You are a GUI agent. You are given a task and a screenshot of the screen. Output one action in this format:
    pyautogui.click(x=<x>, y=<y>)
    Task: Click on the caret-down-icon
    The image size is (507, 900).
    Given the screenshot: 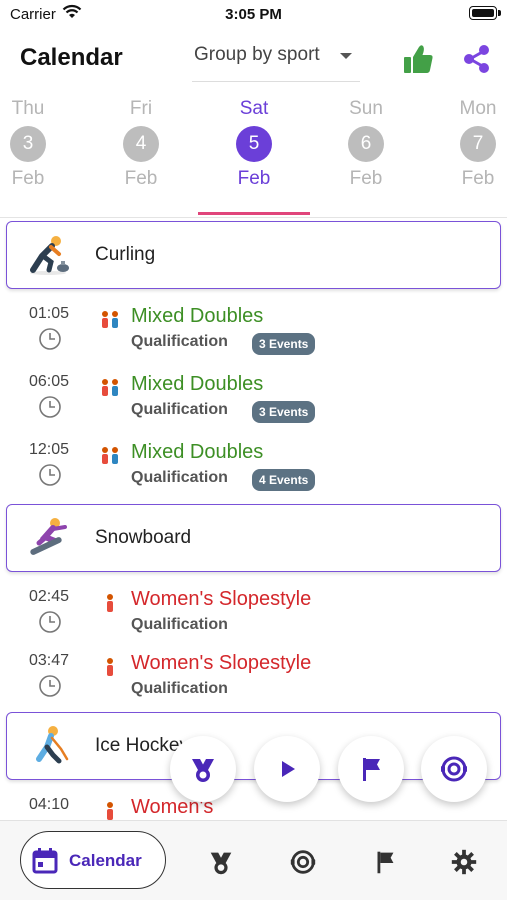 What is the action you would take?
    pyautogui.click(x=346, y=56)
    